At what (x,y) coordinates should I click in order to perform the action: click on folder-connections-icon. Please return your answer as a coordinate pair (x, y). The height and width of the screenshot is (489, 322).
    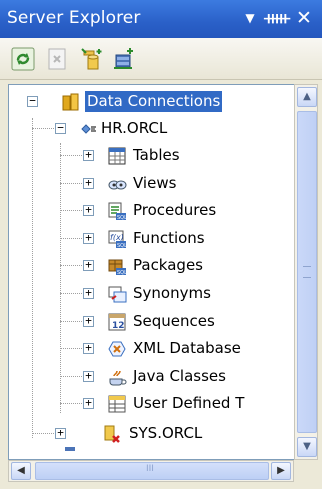
    Looking at the image, I should click on (71, 102).